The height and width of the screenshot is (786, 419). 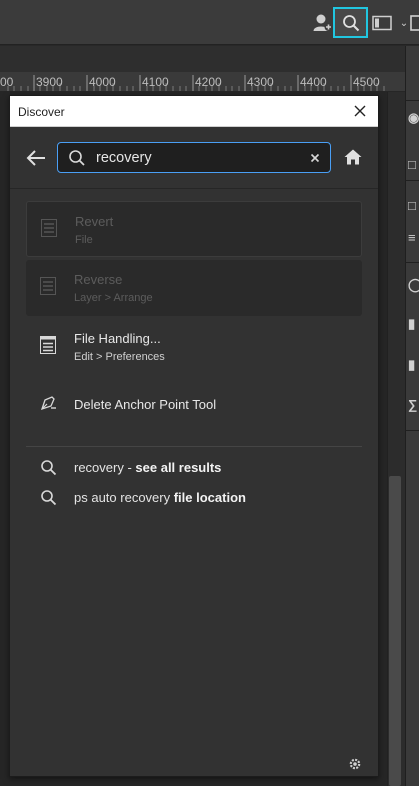 What do you see at coordinates (413, 365) in the screenshot?
I see `channels-icon: ▮` at bounding box center [413, 365].